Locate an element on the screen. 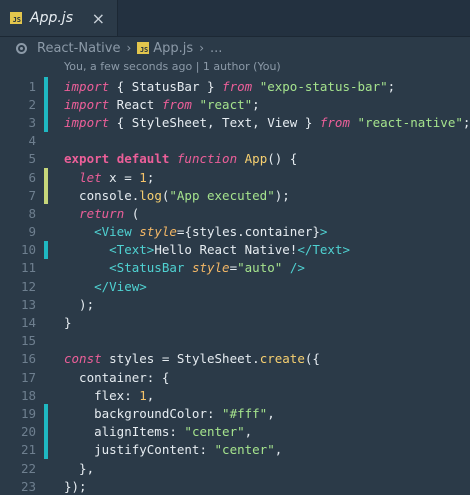  code-line: 22 }, is located at coordinates (235, 468).